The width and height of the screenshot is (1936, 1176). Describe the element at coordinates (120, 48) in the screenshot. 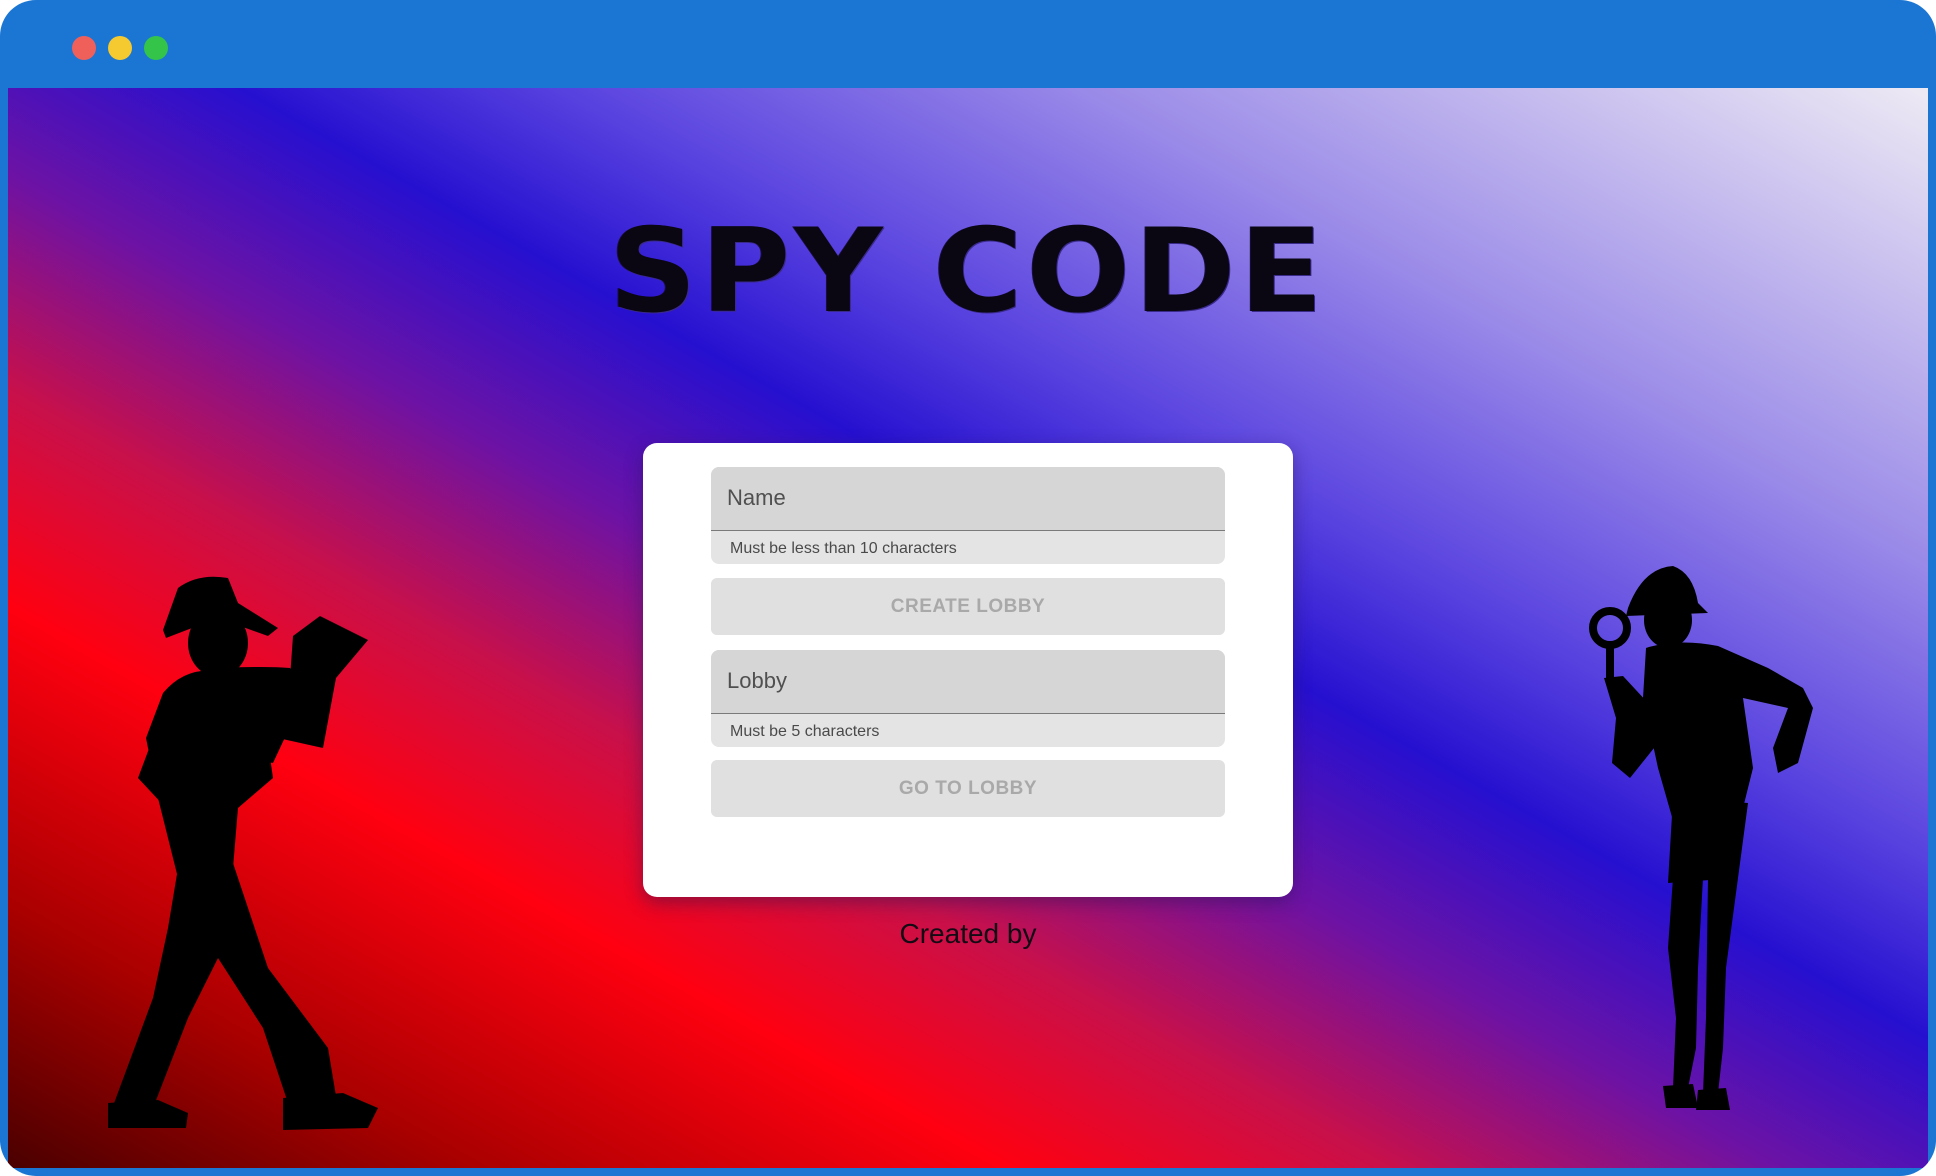

I see `minimize-window-button` at that location.